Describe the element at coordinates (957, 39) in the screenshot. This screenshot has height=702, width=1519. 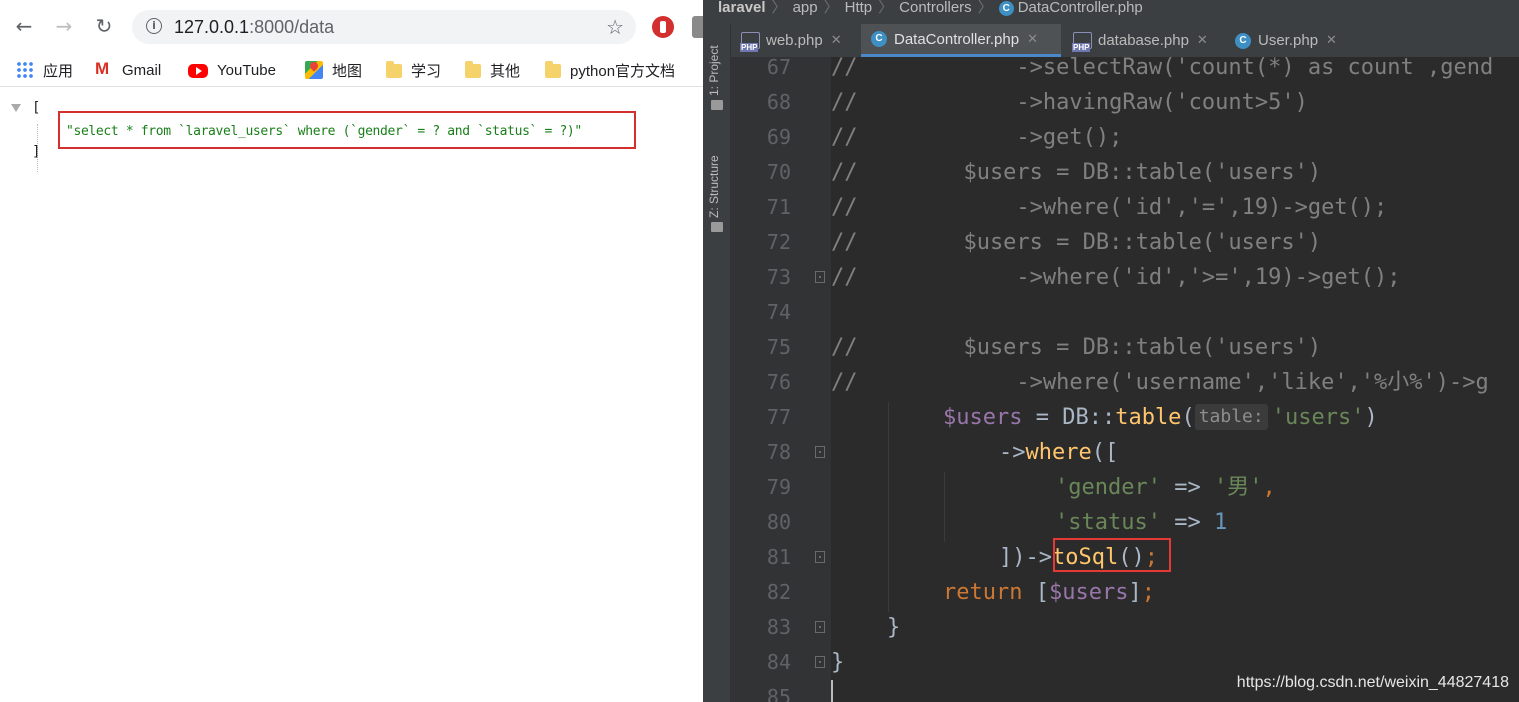
I see `tab-label: DataController.php` at that location.